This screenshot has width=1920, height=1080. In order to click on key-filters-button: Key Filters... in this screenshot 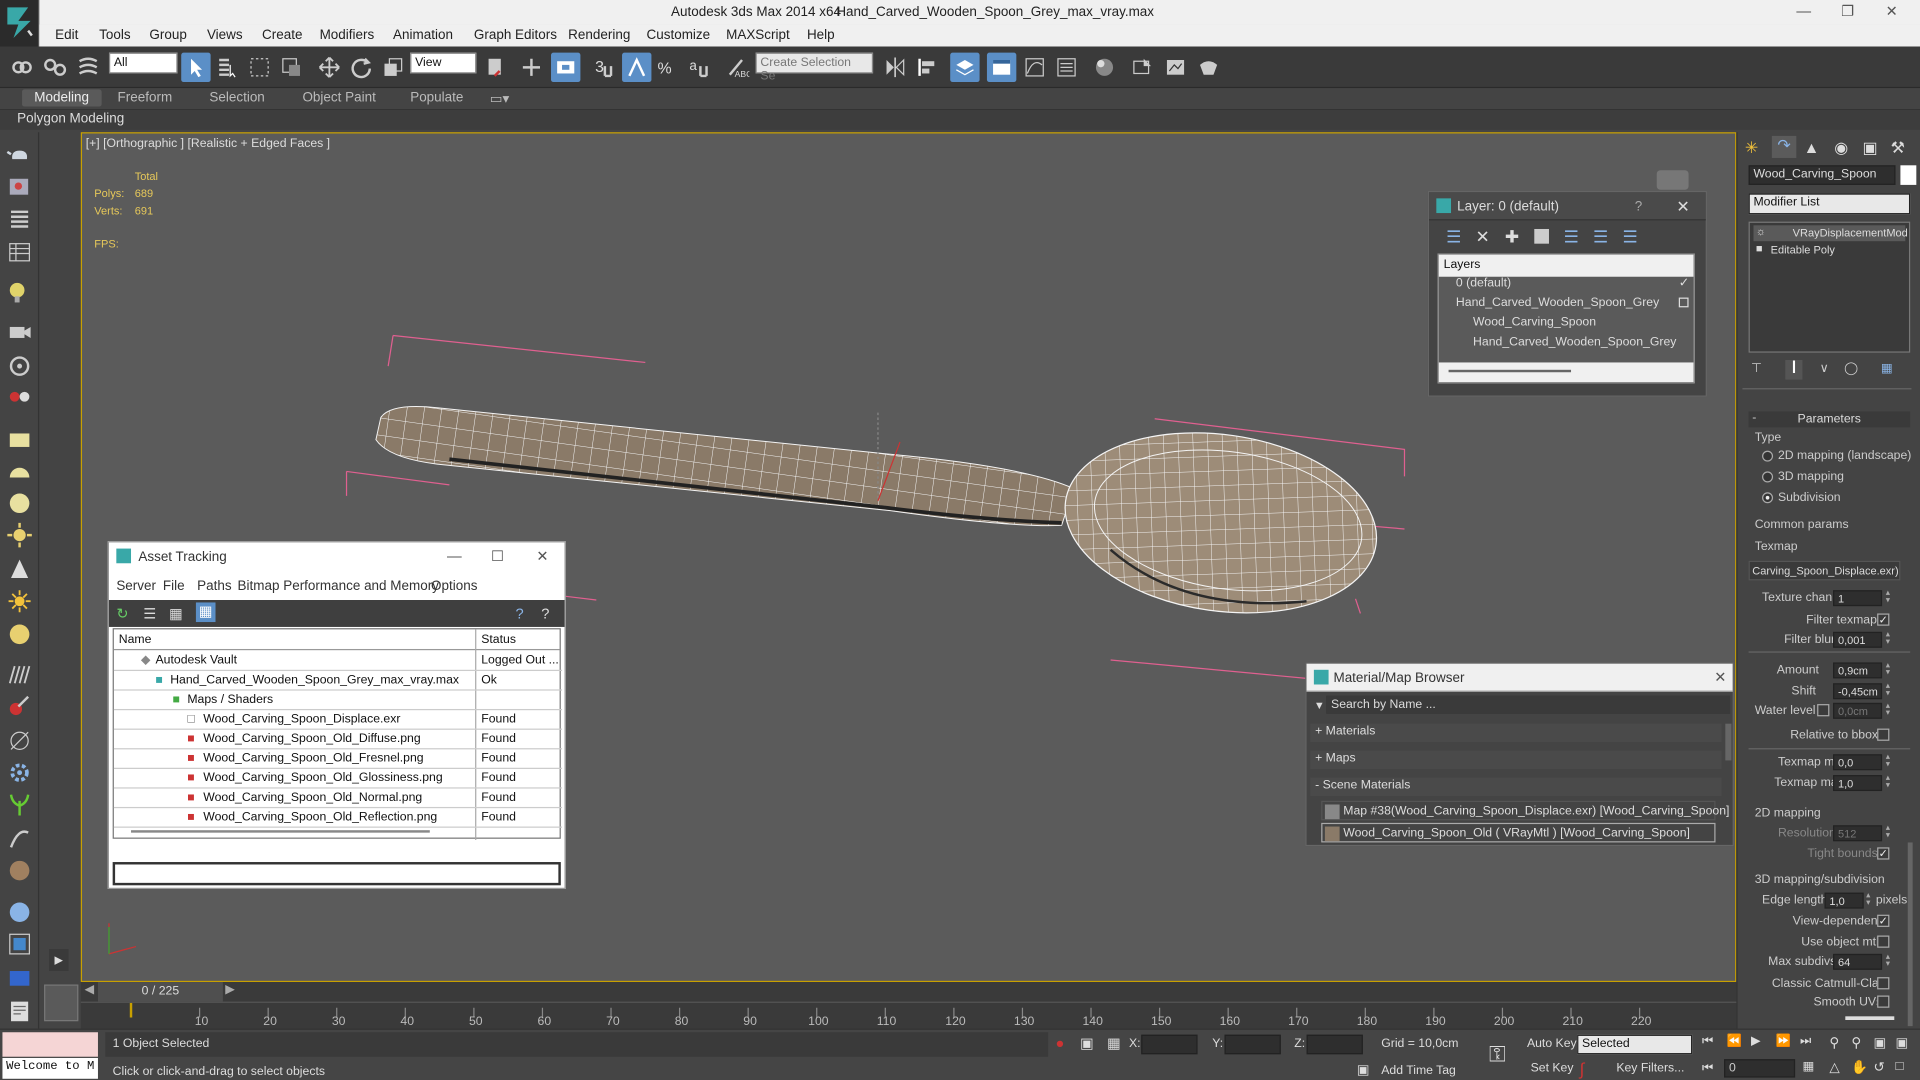, I will do `click(1650, 1068)`.